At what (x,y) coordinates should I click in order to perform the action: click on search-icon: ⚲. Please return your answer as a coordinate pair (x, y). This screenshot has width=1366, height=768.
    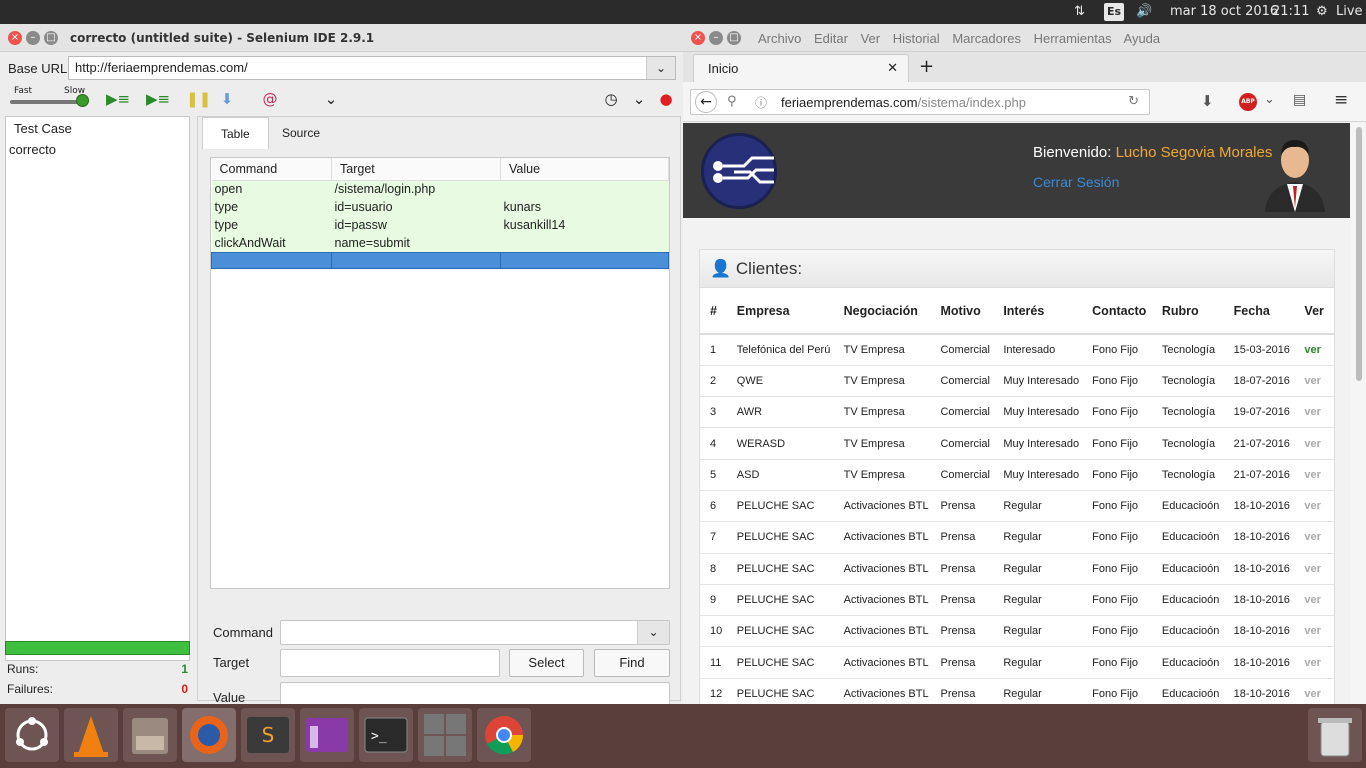
    Looking at the image, I should click on (732, 101).